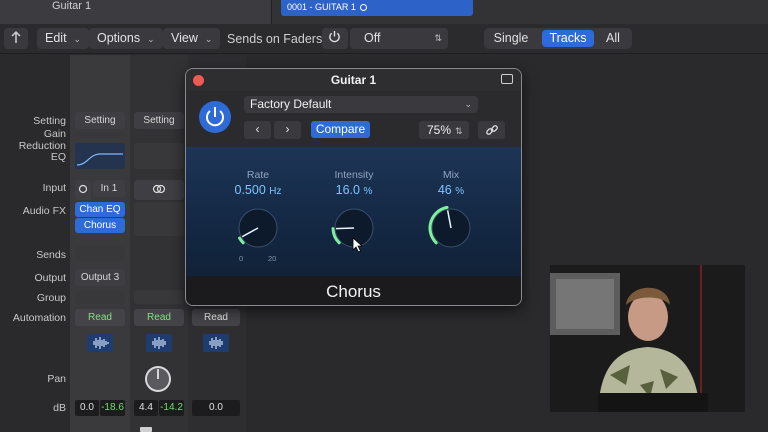  I want to click on presenter-webcam-overlay, so click(647, 338).